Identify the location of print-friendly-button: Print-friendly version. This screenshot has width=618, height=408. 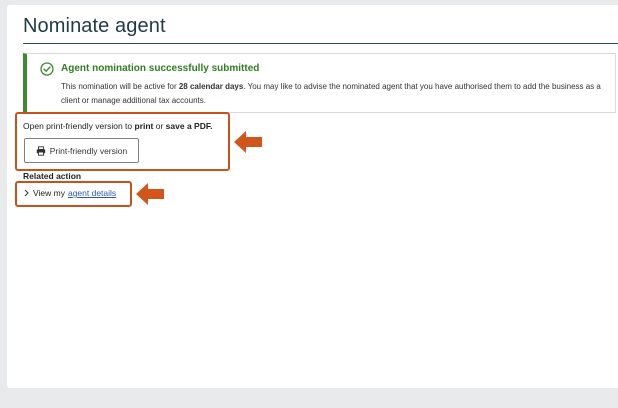
(81, 150).